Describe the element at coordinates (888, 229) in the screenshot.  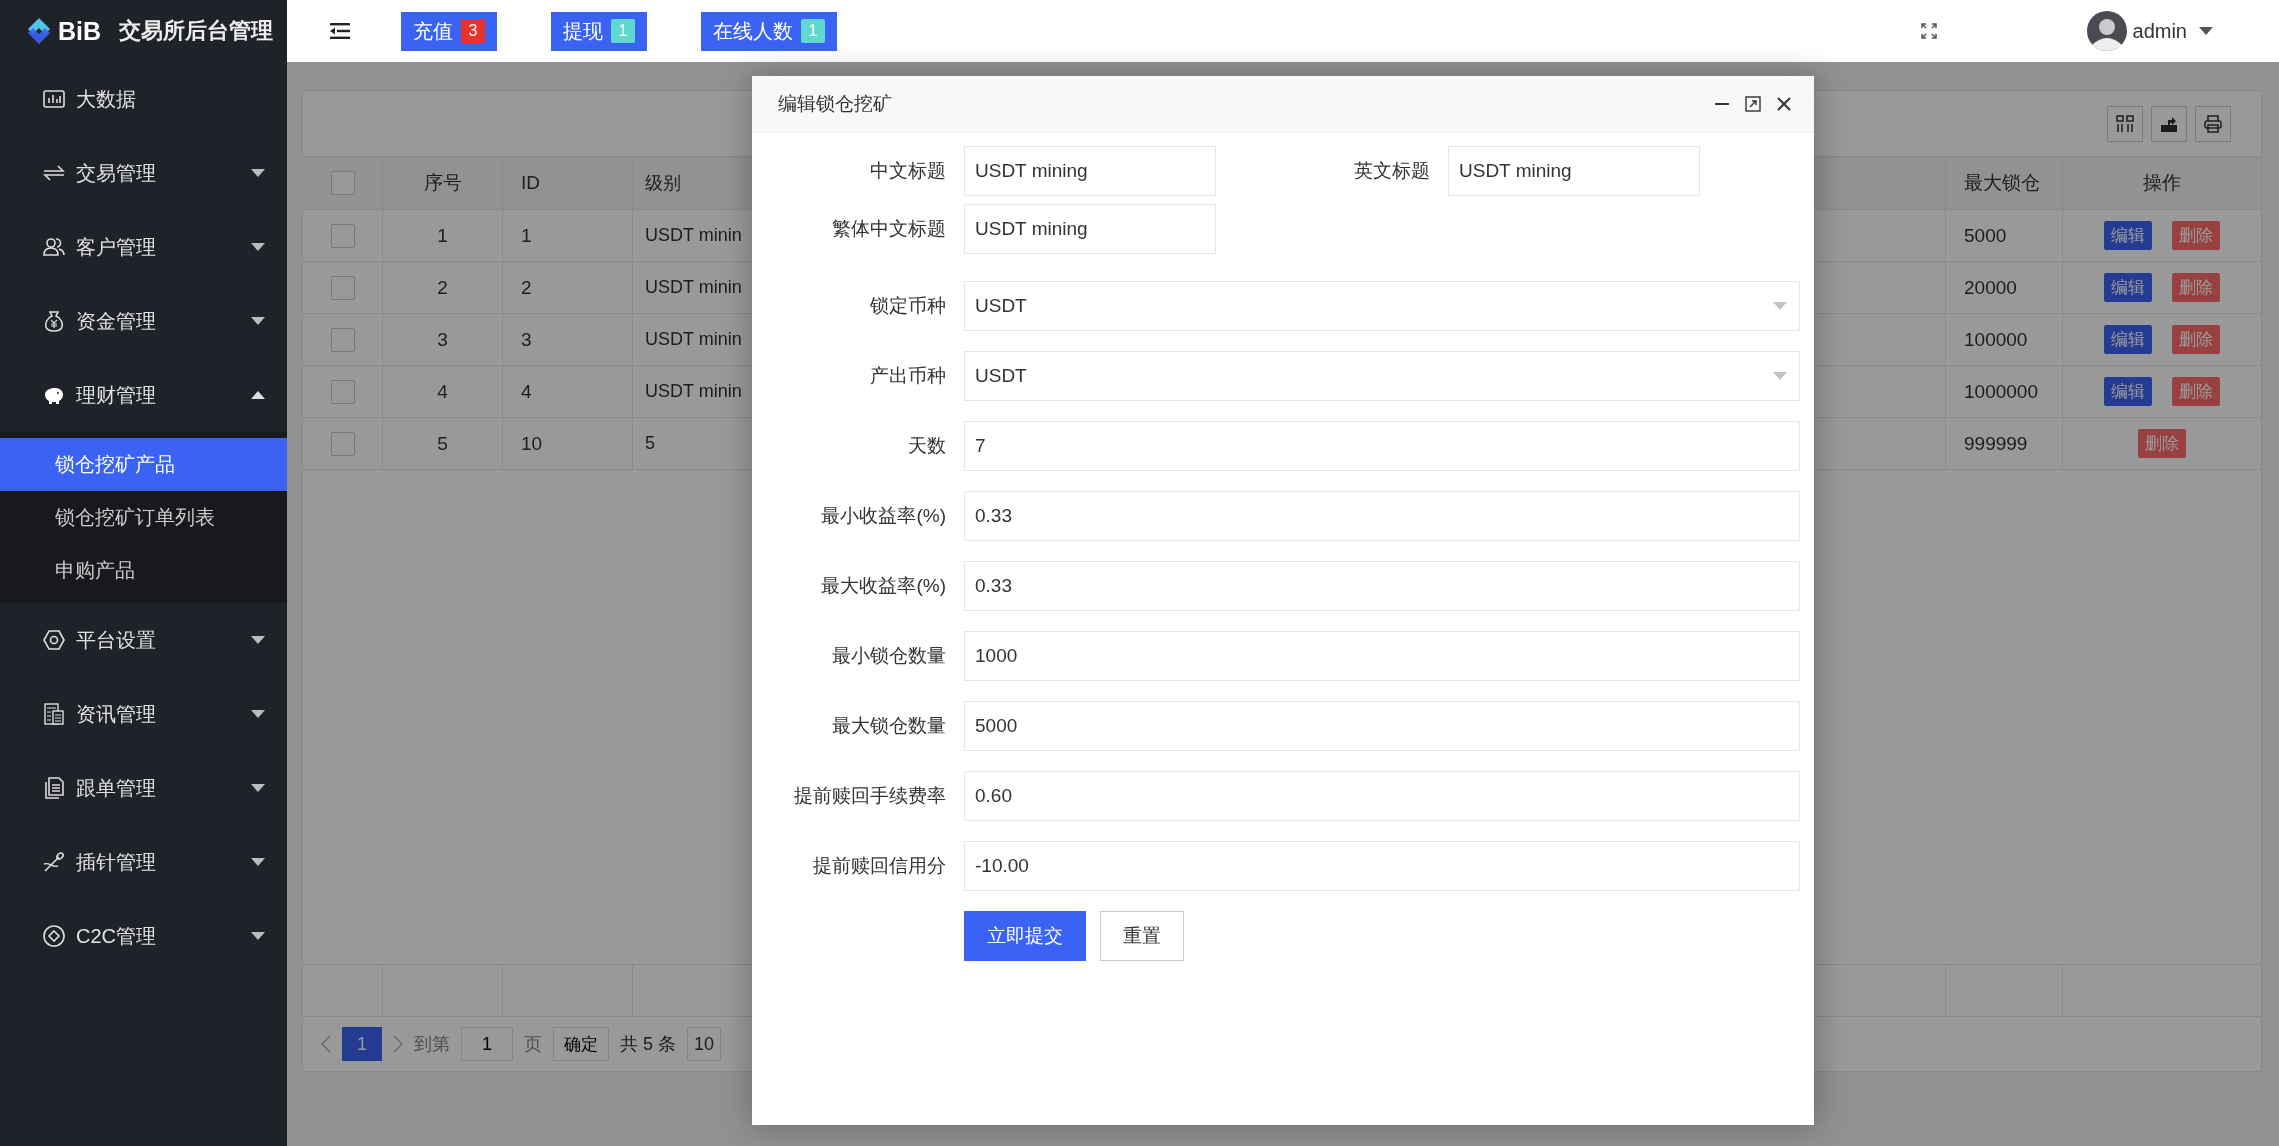
I see `field-label: 繁体中文标题` at that location.